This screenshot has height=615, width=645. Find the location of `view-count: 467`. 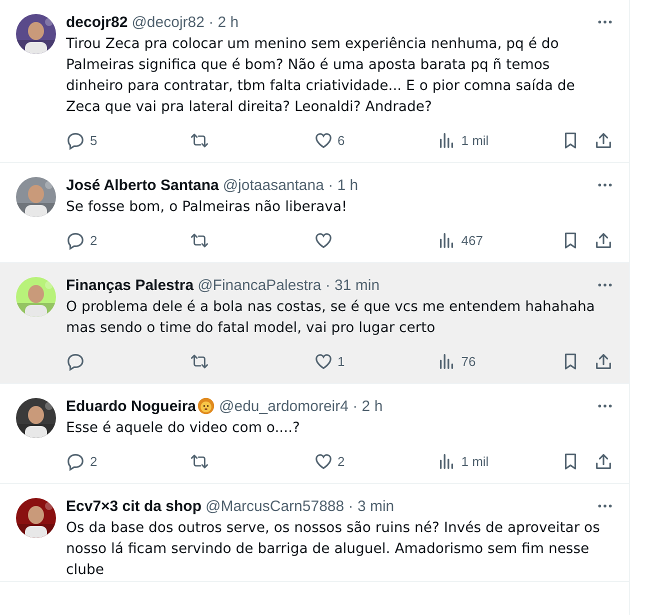

view-count: 467 is located at coordinates (472, 240).